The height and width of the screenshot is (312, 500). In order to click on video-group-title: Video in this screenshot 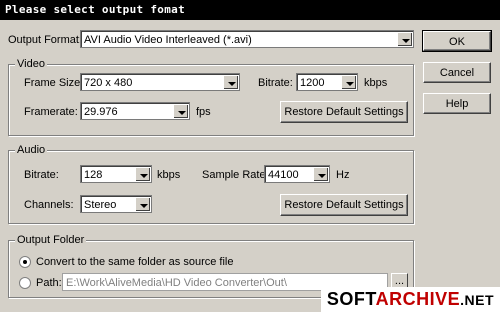, I will do `click(31, 64)`.